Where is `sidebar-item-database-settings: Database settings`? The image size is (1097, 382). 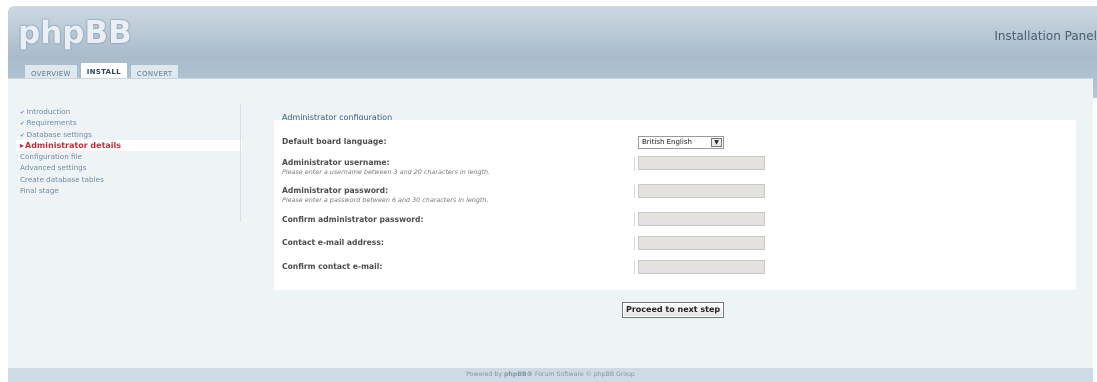
sidebar-item-database-settings: Database settings is located at coordinates (129, 134).